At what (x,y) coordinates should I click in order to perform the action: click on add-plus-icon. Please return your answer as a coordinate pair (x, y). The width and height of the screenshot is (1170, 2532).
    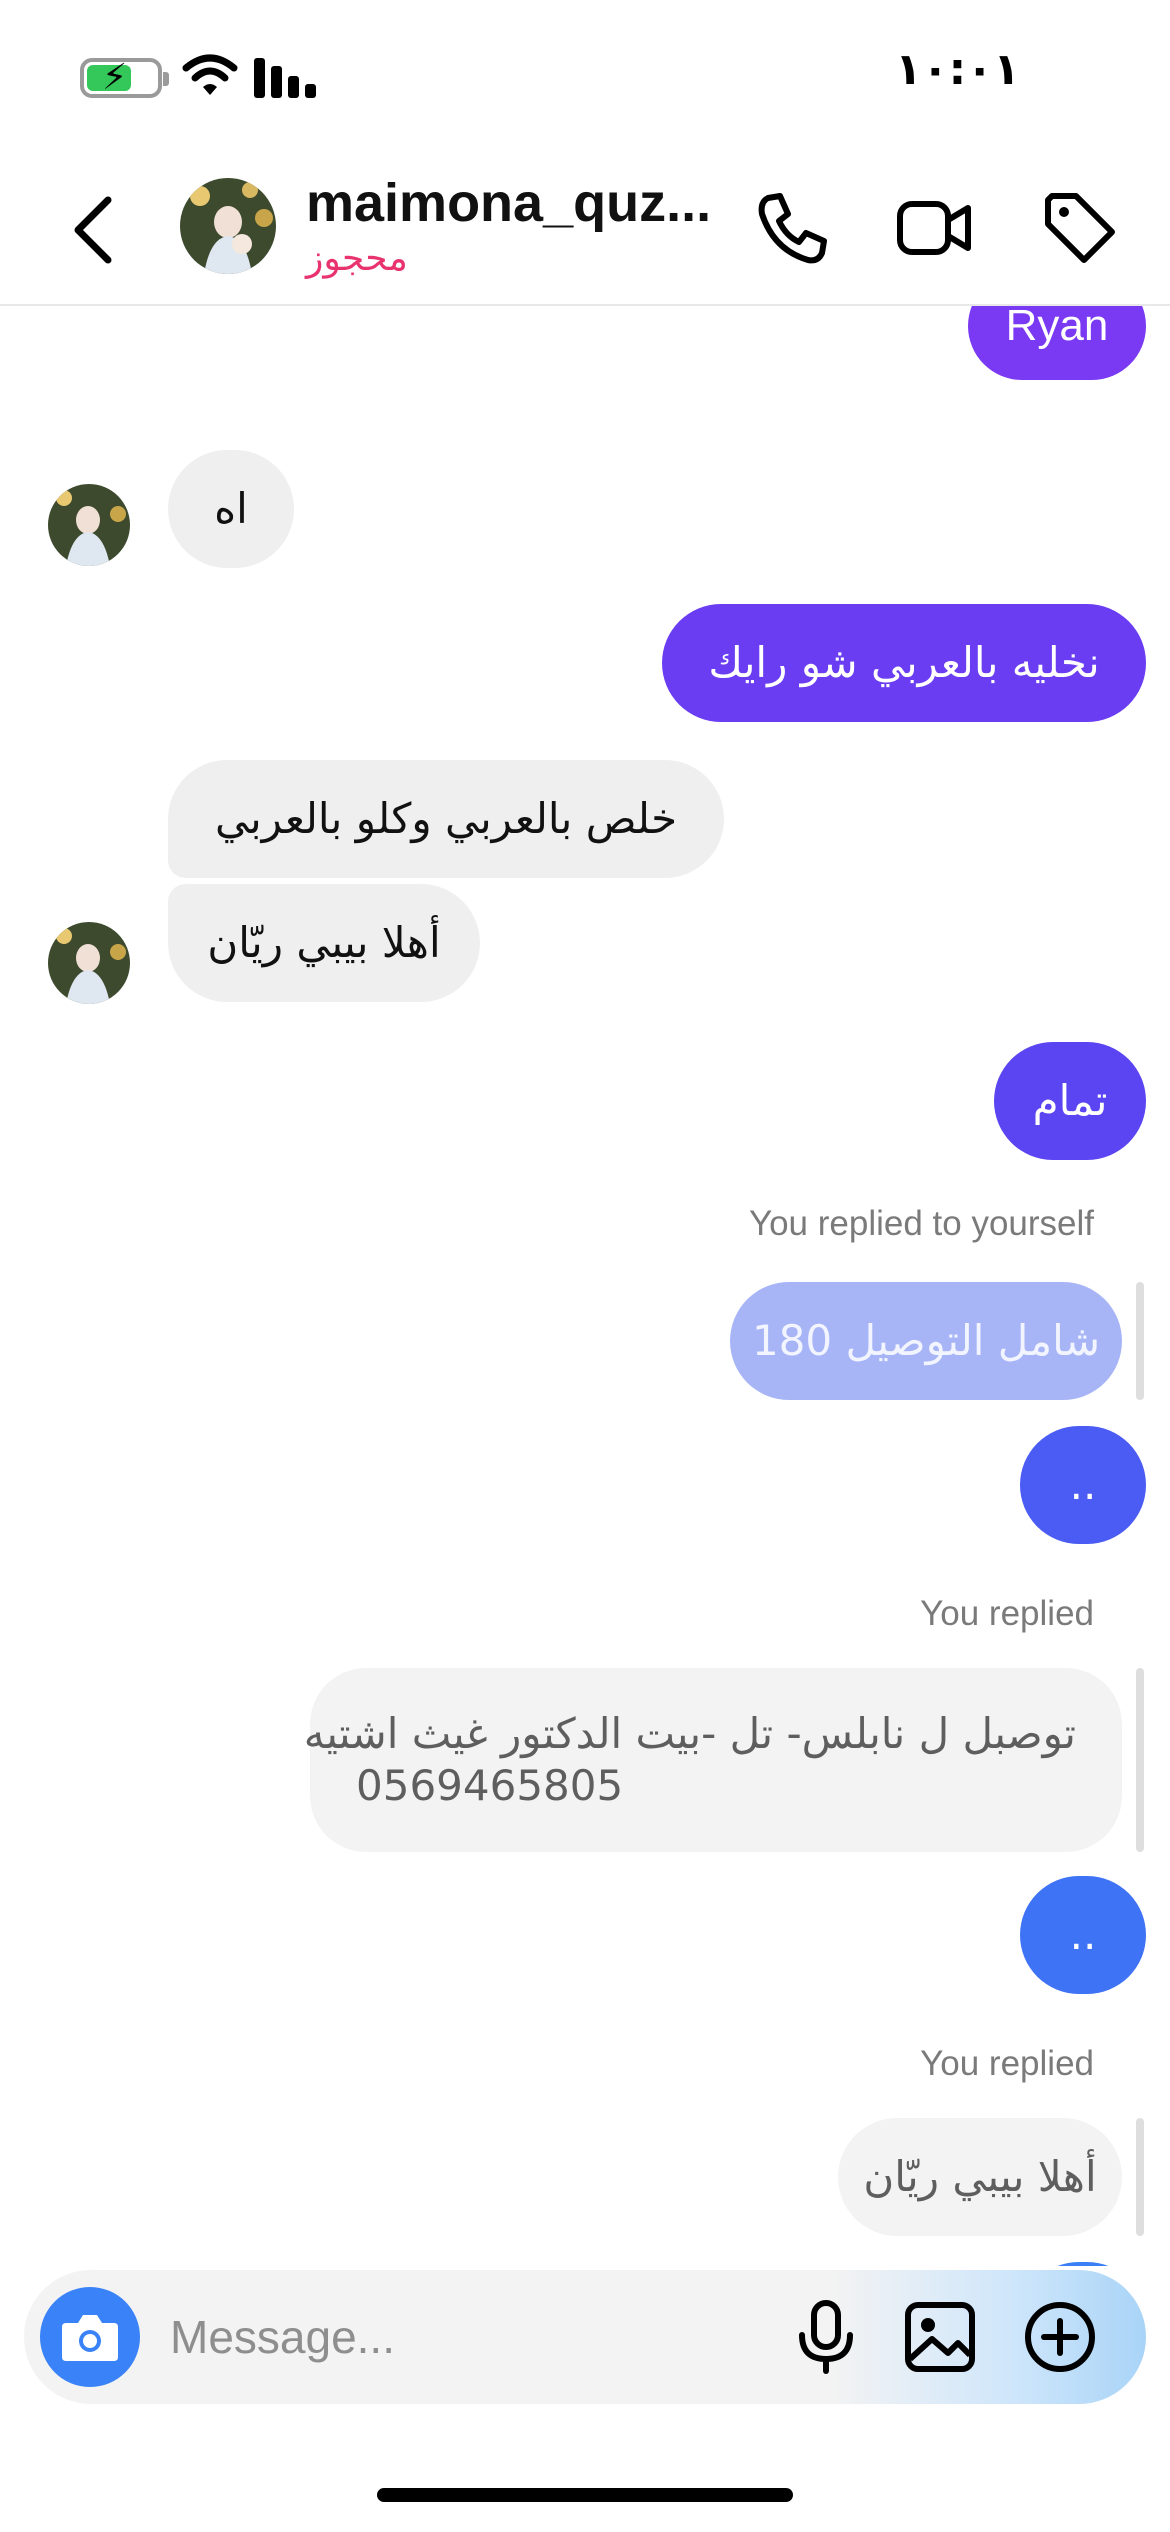
    Looking at the image, I should click on (1060, 2337).